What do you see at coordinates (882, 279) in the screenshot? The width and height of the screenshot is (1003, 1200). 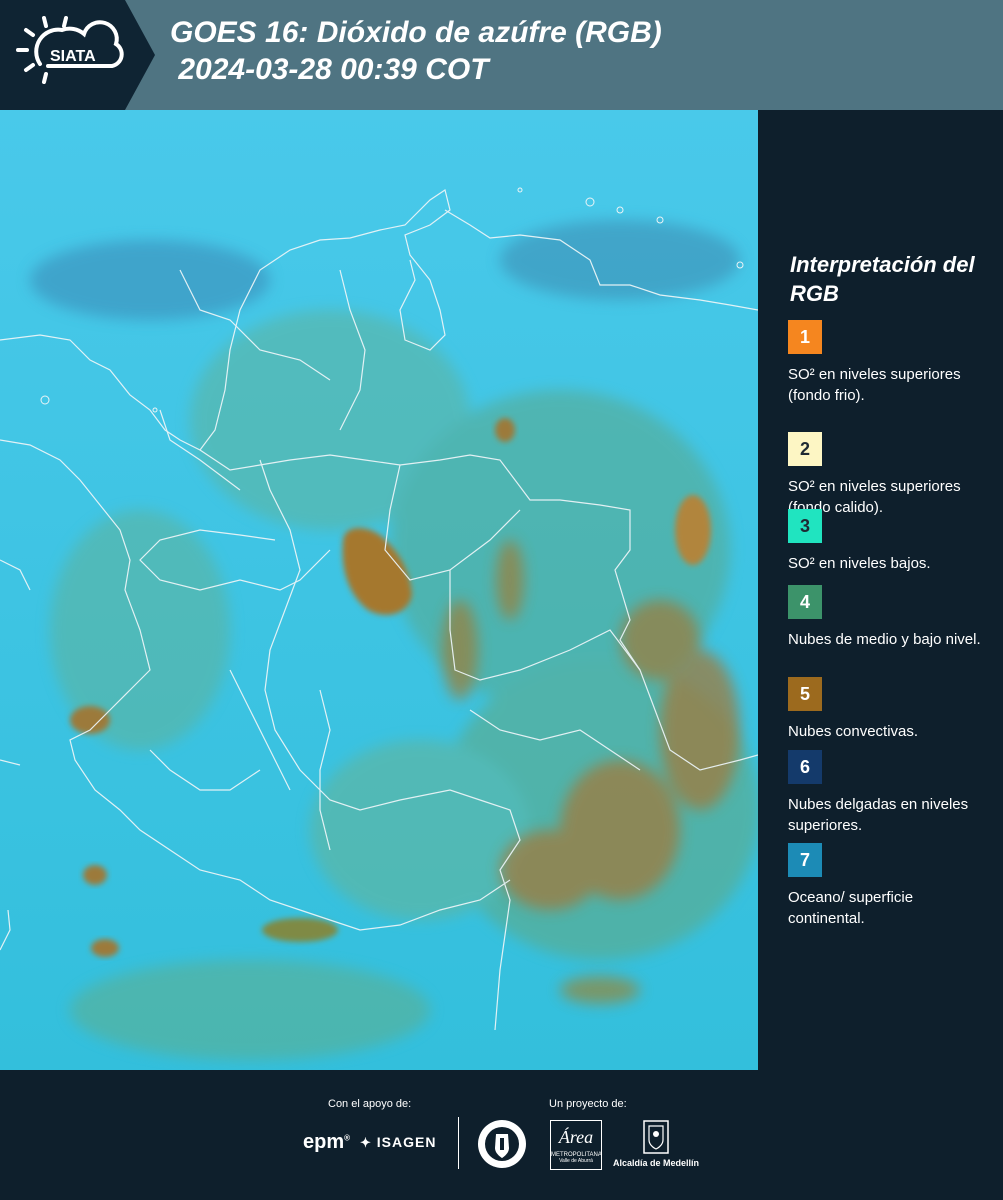 I see `legend-title: Interpretación del RGB` at bounding box center [882, 279].